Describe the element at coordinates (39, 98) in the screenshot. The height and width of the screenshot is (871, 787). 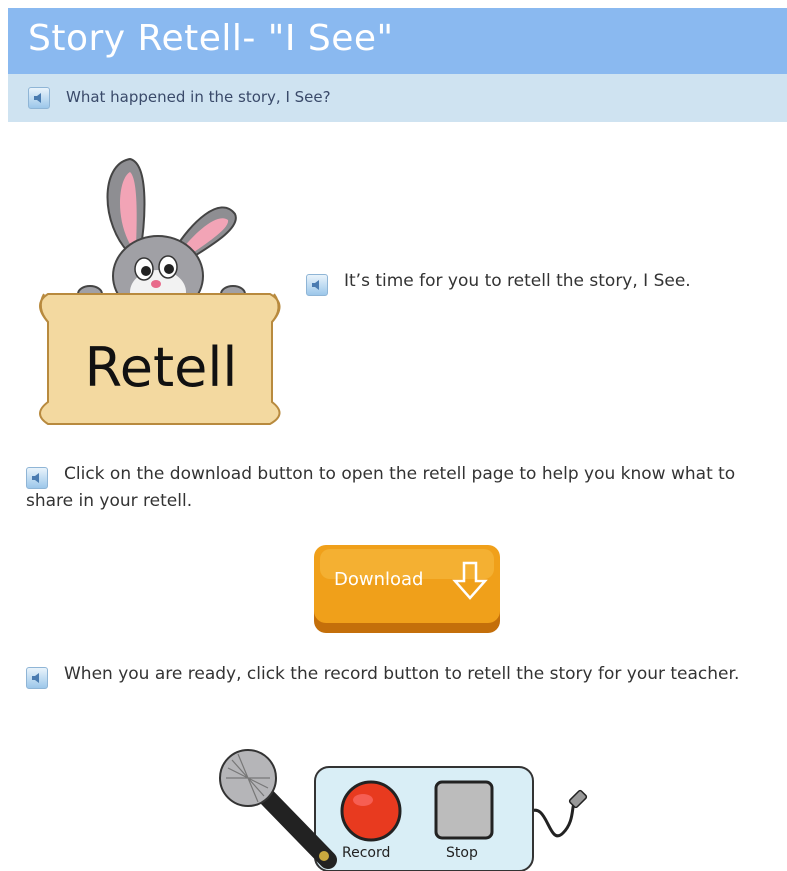
I see `speaker-icon` at that location.